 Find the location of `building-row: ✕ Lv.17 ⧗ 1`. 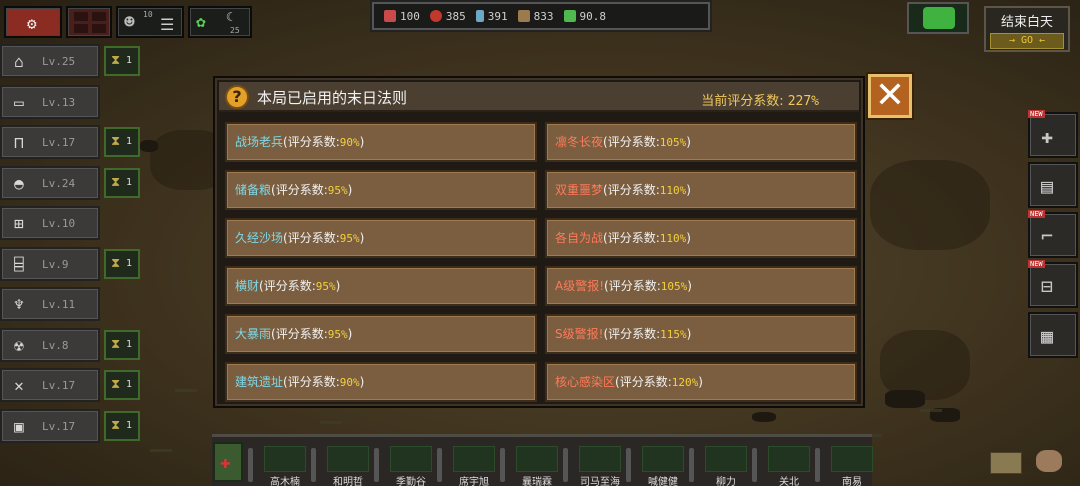

building-row: ✕ Lv.17 ⧗ 1 is located at coordinates (70, 385).